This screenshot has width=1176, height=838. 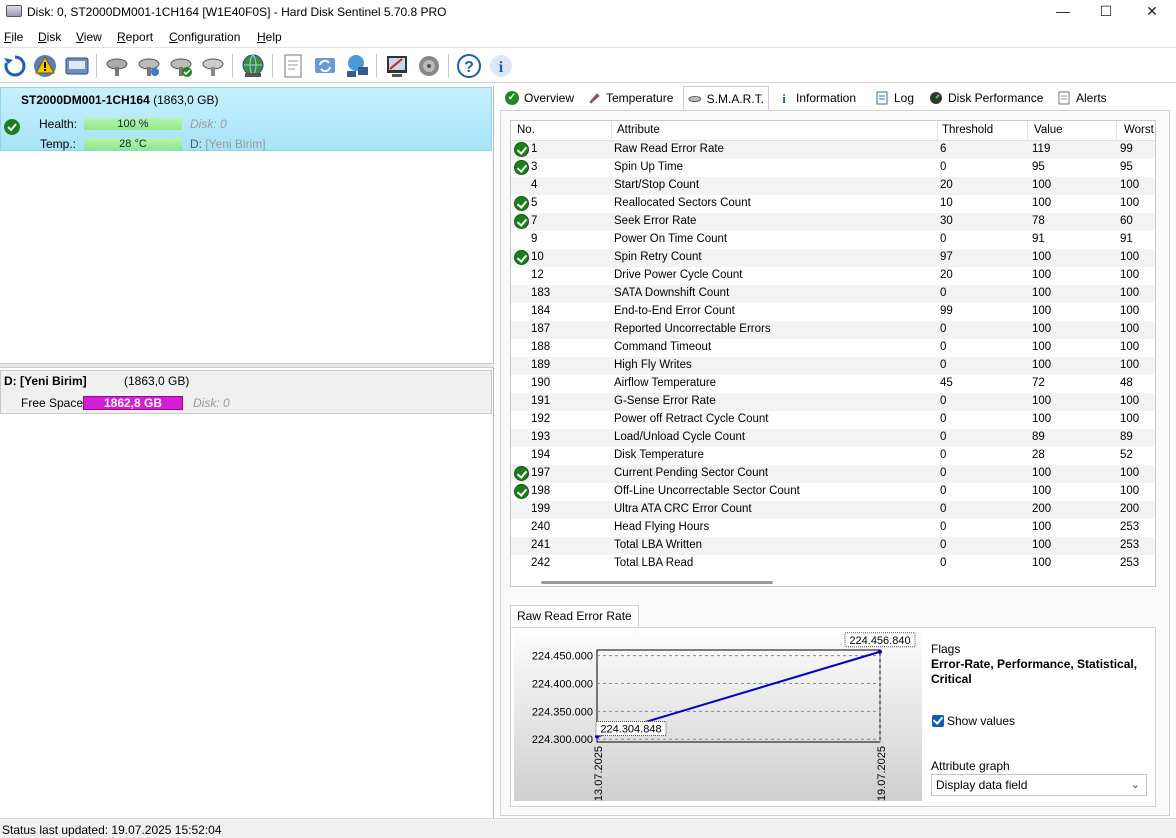 What do you see at coordinates (833, 186) in the screenshot?
I see `table-row: 4 Start/Stop Count 20 100 100` at bounding box center [833, 186].